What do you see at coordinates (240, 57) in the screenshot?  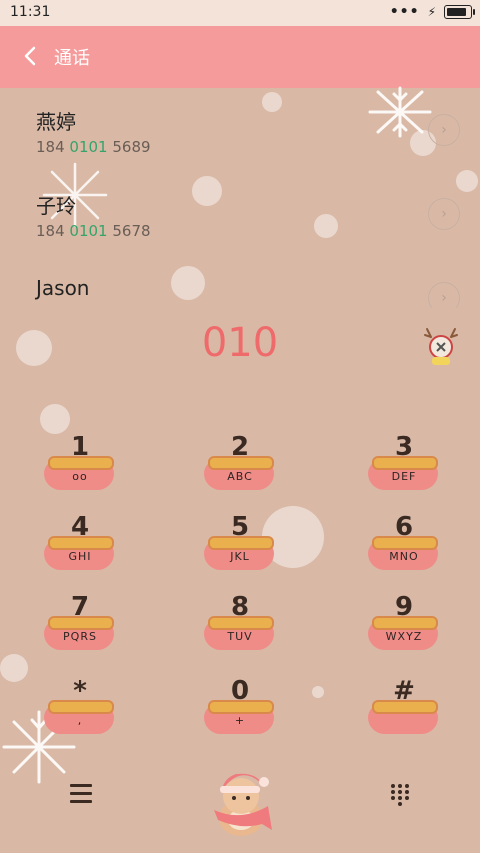 I see `app-header: 通话` at bounding box center [240, 57].